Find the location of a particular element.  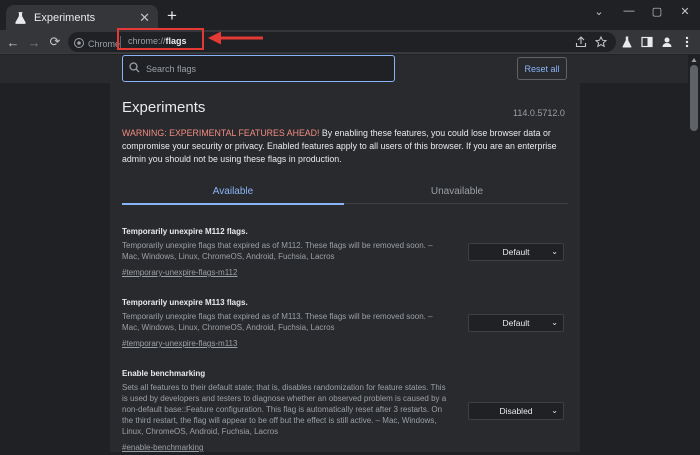

reload-button: ⟳ is located at coordinates (55, 42).